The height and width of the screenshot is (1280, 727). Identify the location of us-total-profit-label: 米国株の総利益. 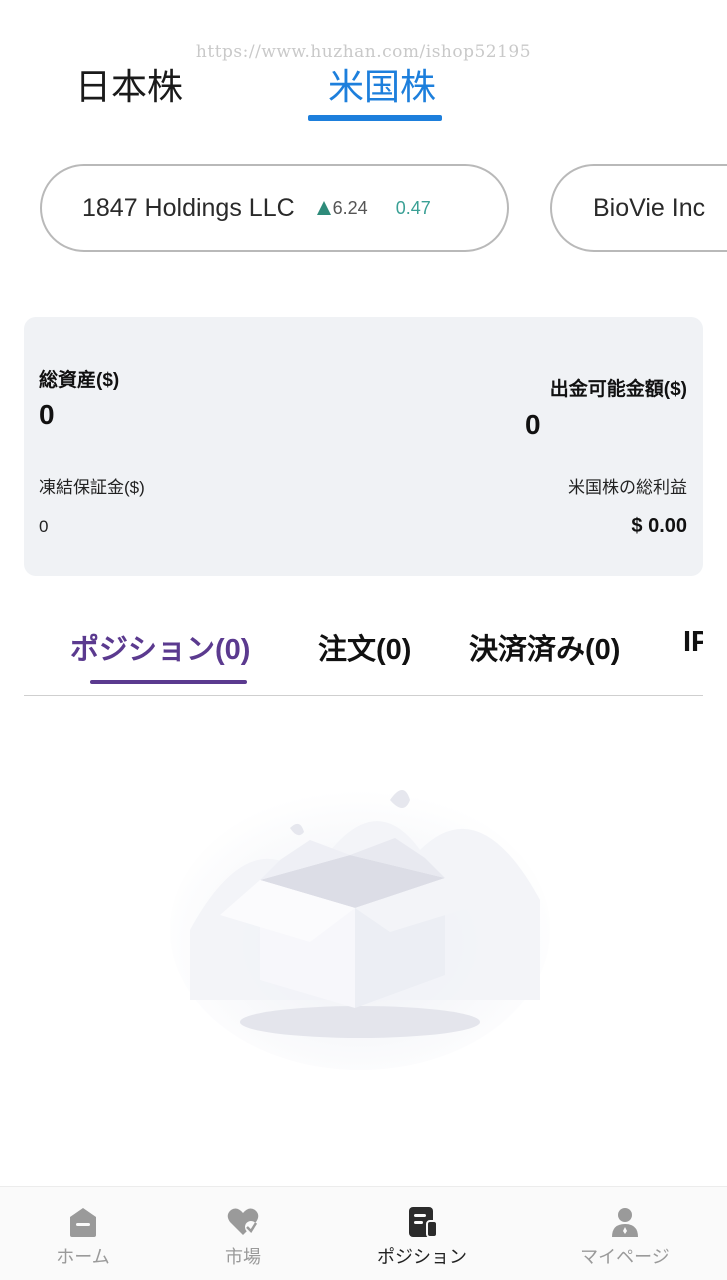
(627, 487).